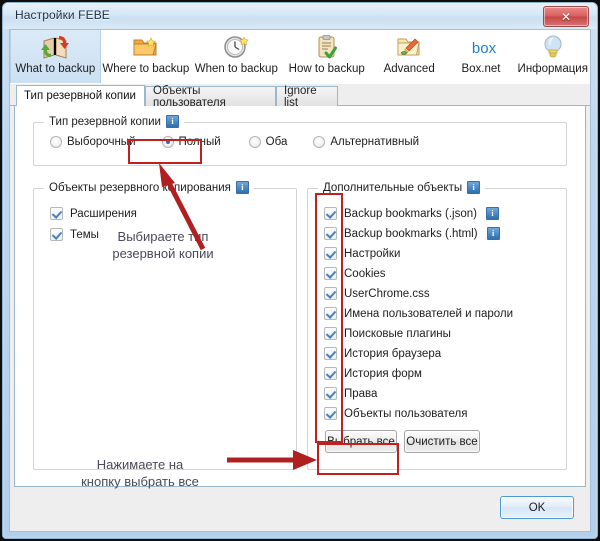 The width and height of the screenshot is (600, 541). I want to click on backup-objects-group-title: Объекты резервного копирования i, so click(149, 187).